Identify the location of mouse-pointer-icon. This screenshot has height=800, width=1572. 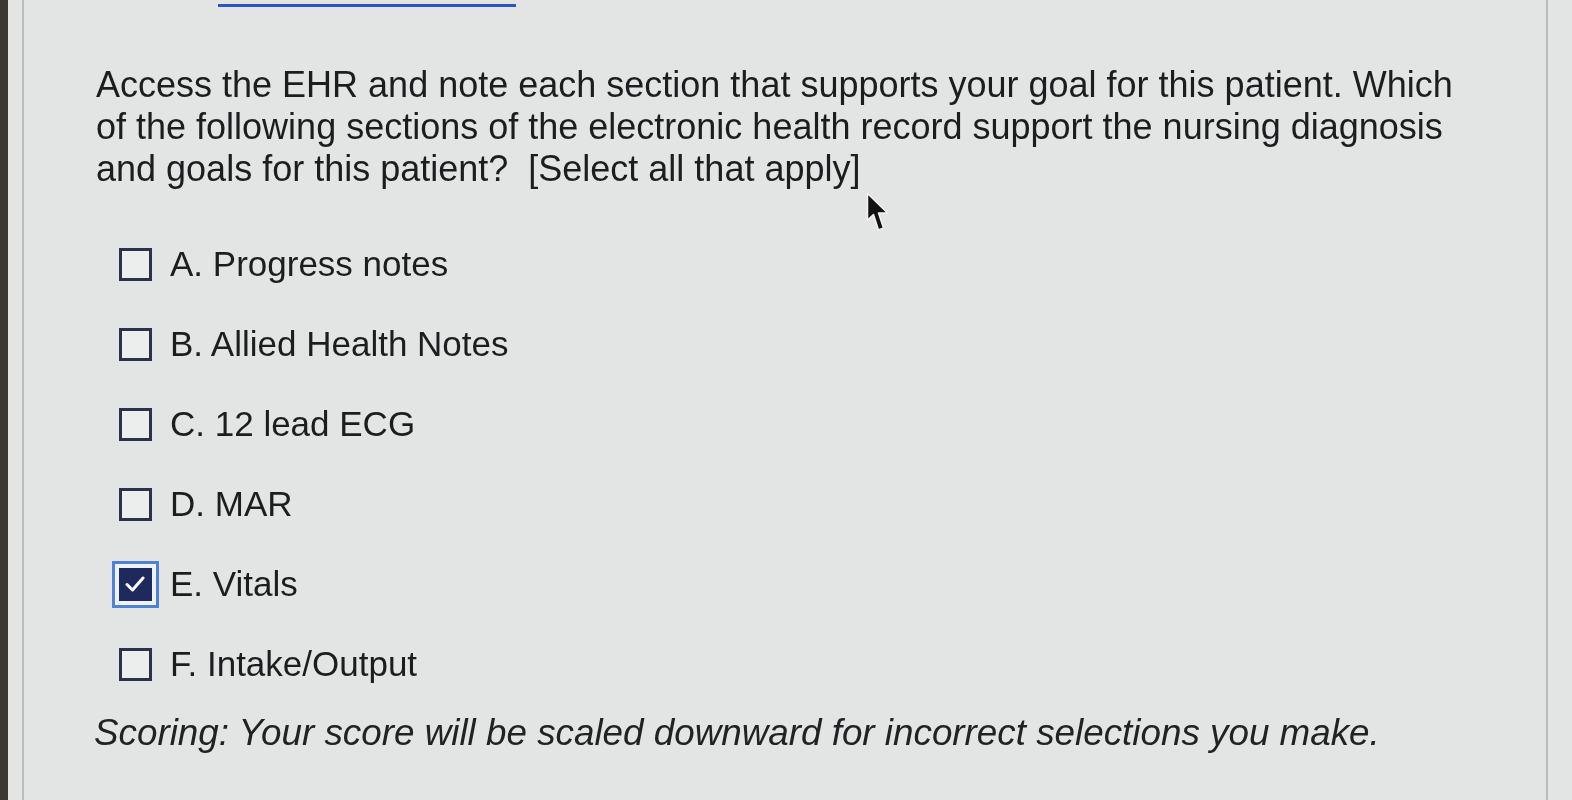
(878, 212).